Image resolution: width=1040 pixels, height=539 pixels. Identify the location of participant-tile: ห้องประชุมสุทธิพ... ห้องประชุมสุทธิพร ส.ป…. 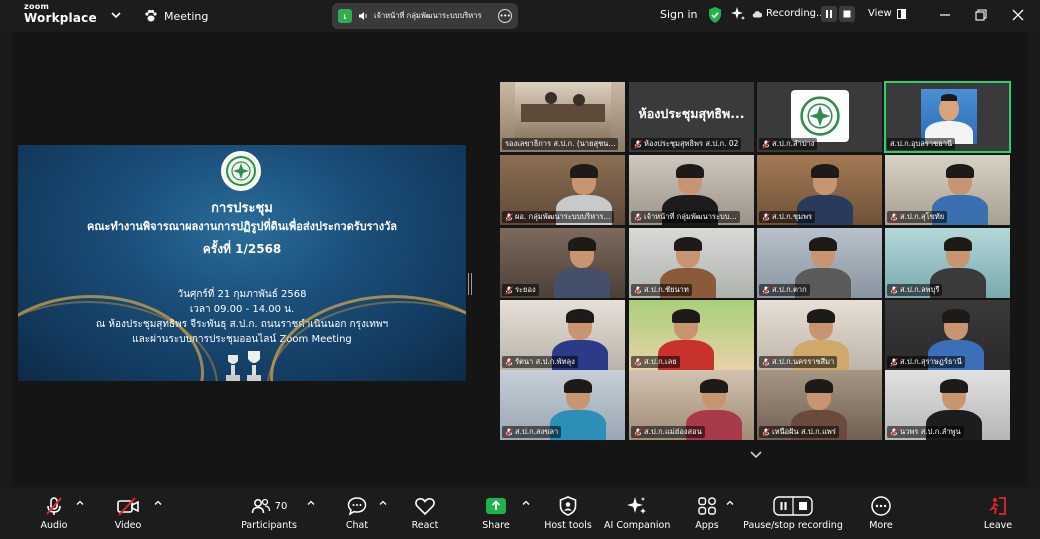
(691, 117).